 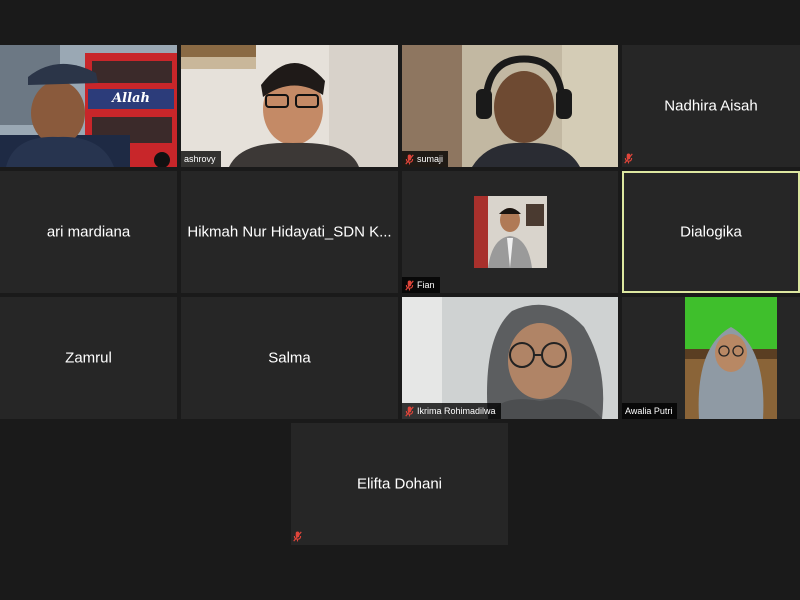 I want to click on participant-tile-12: Awalia Putri, so click(x=711, y=358).